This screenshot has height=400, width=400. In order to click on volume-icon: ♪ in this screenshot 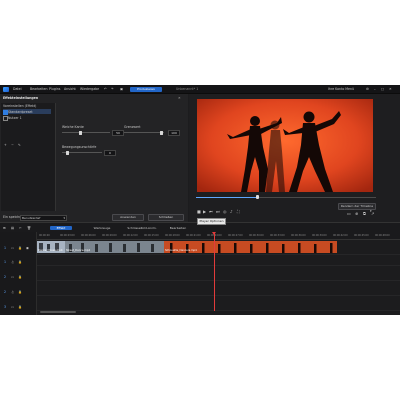, I will do `click(231, 211)`.